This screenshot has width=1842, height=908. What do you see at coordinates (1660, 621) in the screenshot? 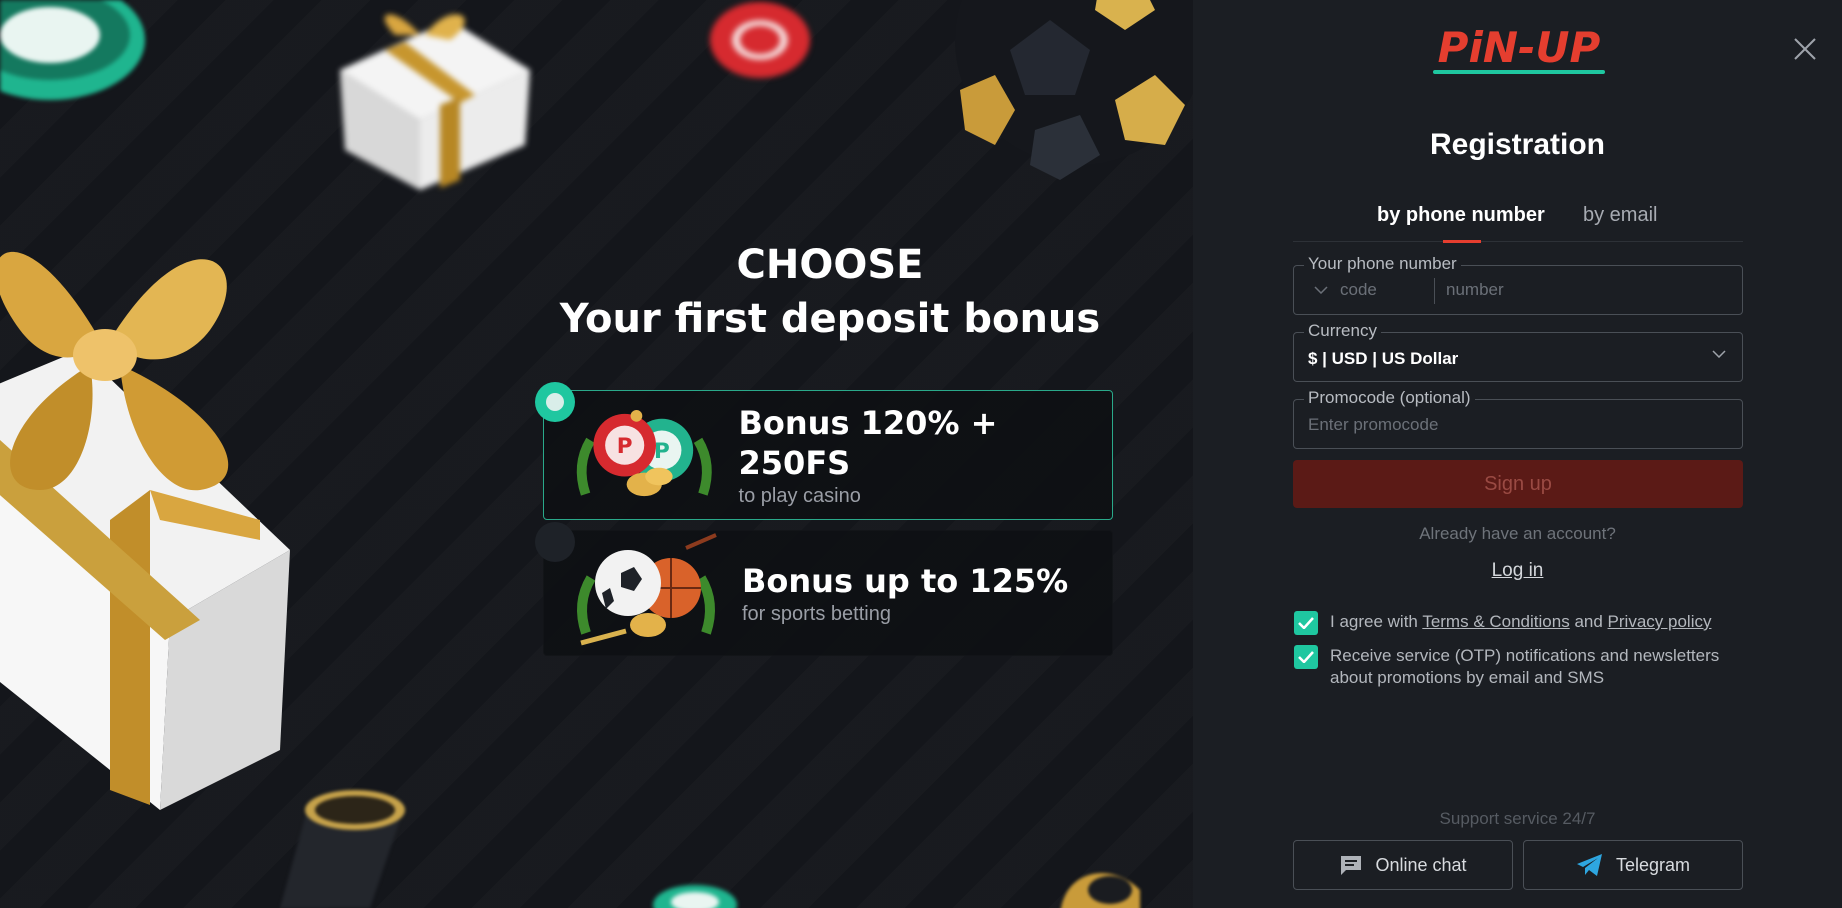
I see `privacy-link: Privacy policy` at bounding box center [1660, 621].